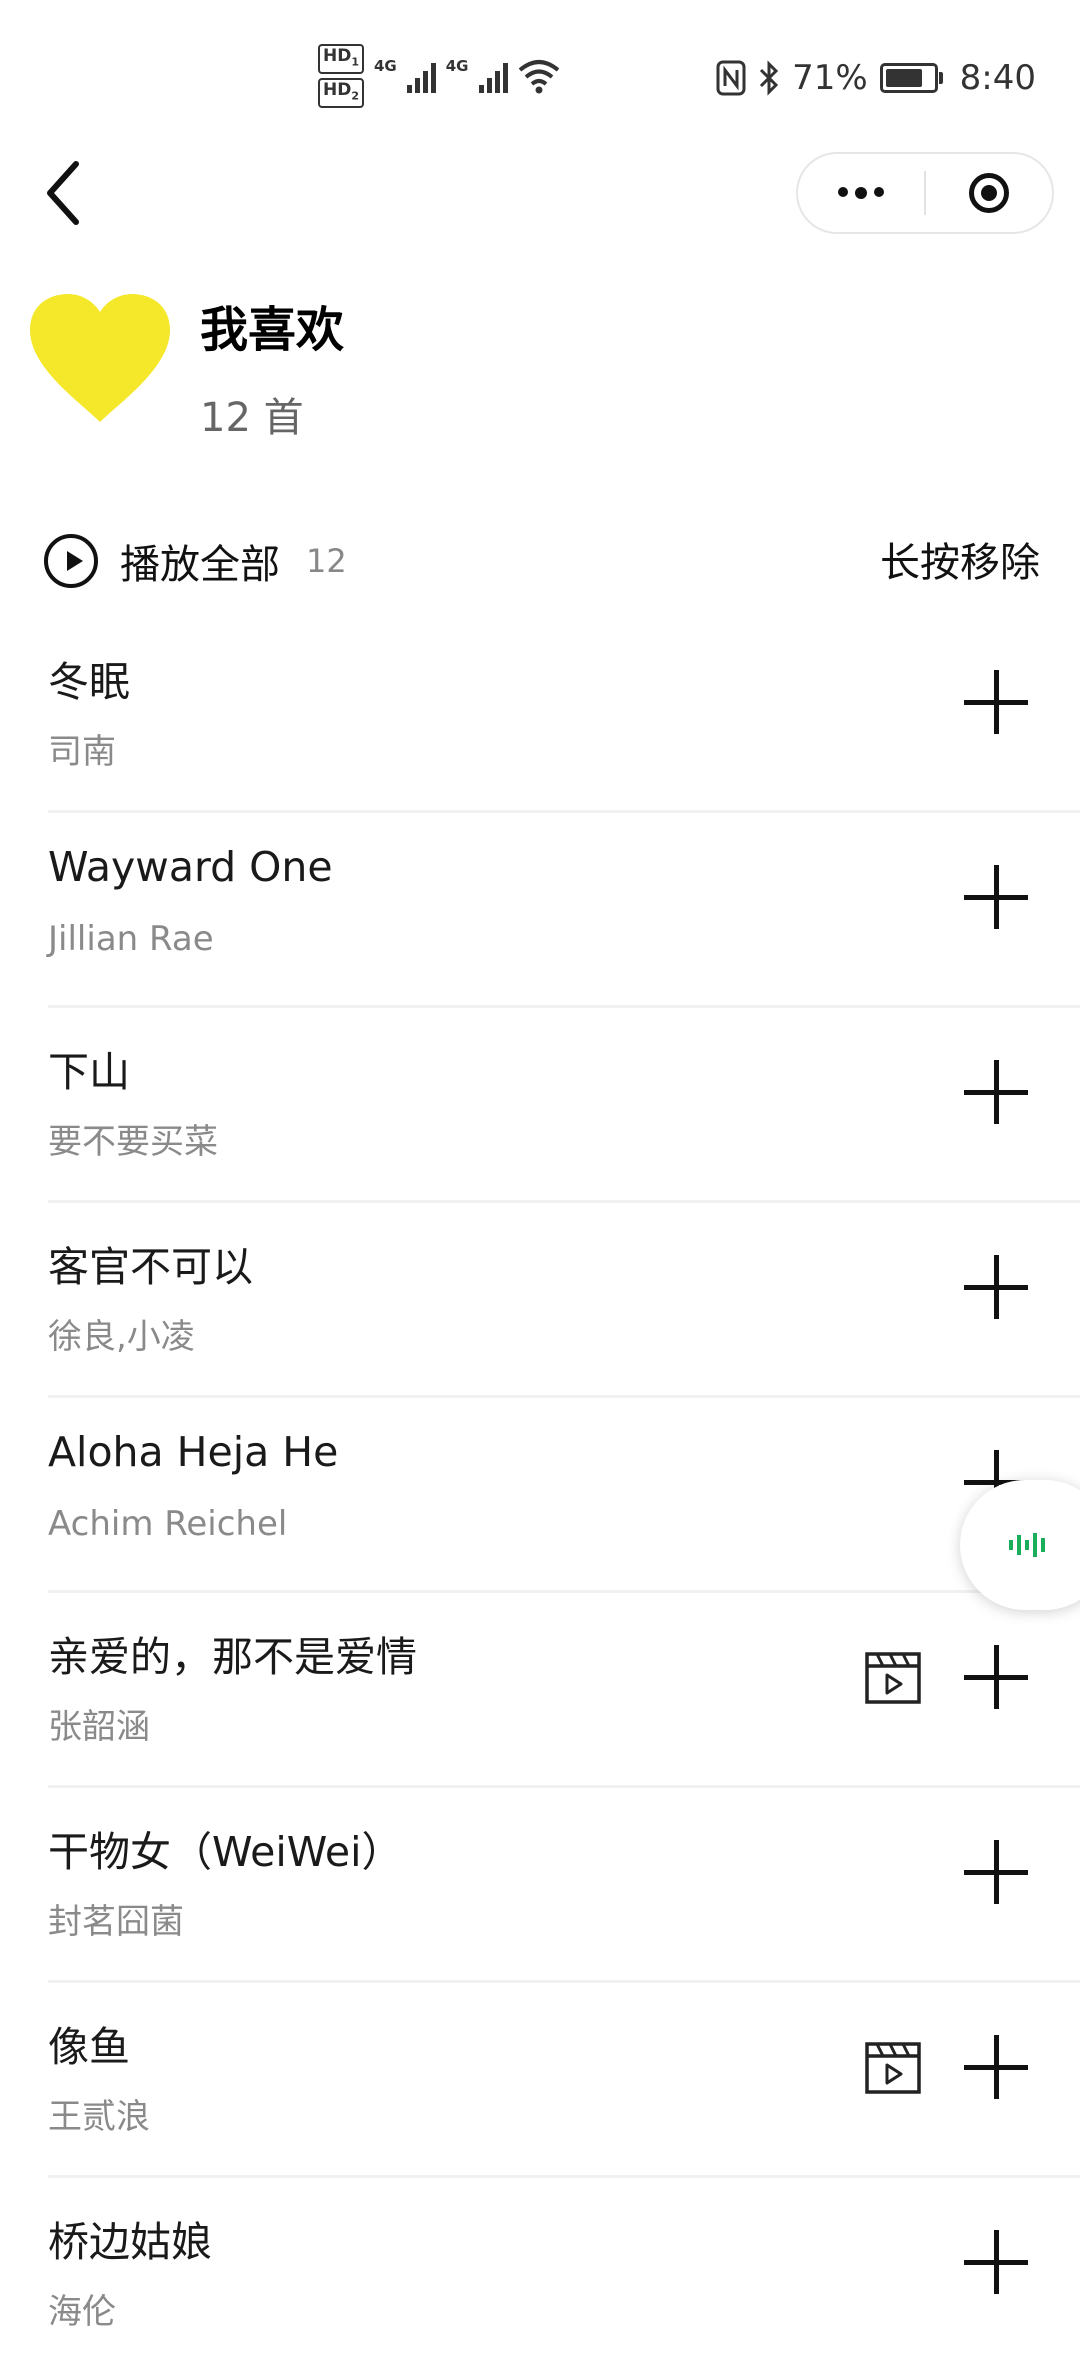 The width and height of the screenshot is (1080, 2373). Describe the element at coordinates (830, 78) in the screenshot. I see `battery-percent: 71%` at that location.